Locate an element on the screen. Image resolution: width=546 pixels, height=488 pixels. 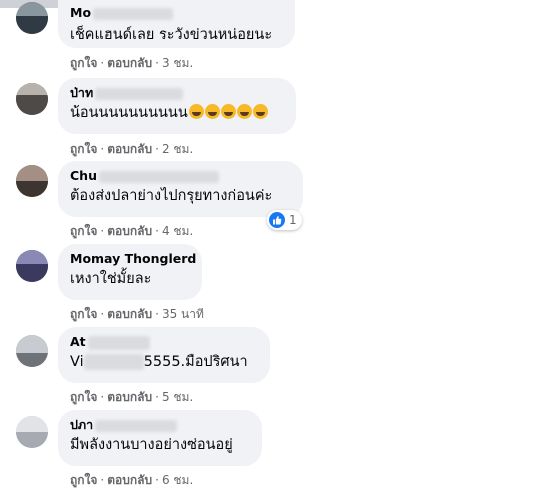
comment-text: Vi 5555.มือปริศนา is located at coordinates (164, 362).